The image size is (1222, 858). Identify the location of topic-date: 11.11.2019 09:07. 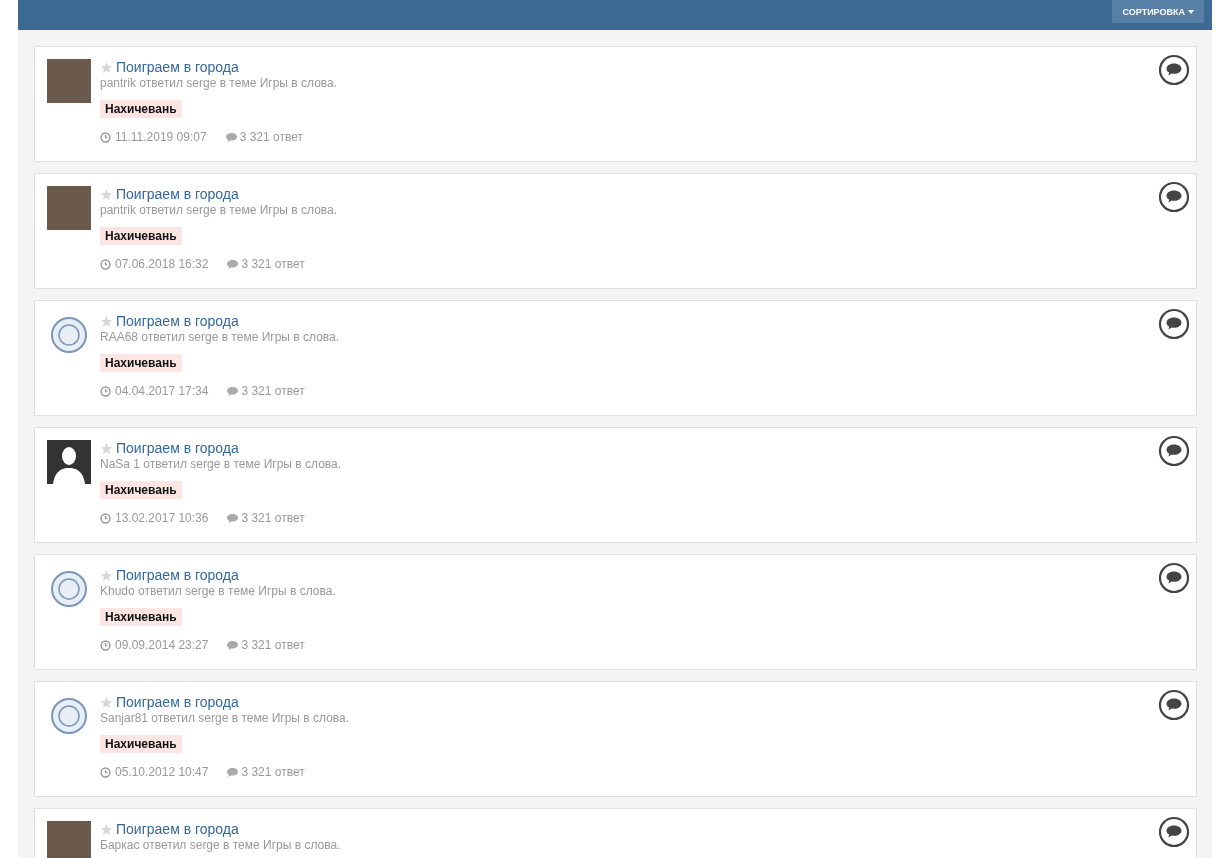
(161, 137).